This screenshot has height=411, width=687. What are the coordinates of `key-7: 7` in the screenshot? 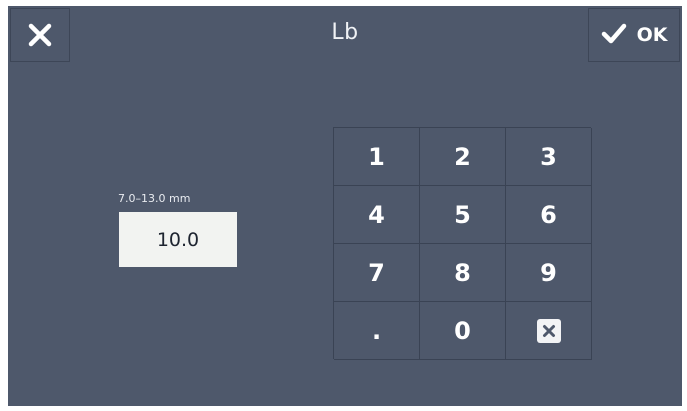 It's located at (377, 273).